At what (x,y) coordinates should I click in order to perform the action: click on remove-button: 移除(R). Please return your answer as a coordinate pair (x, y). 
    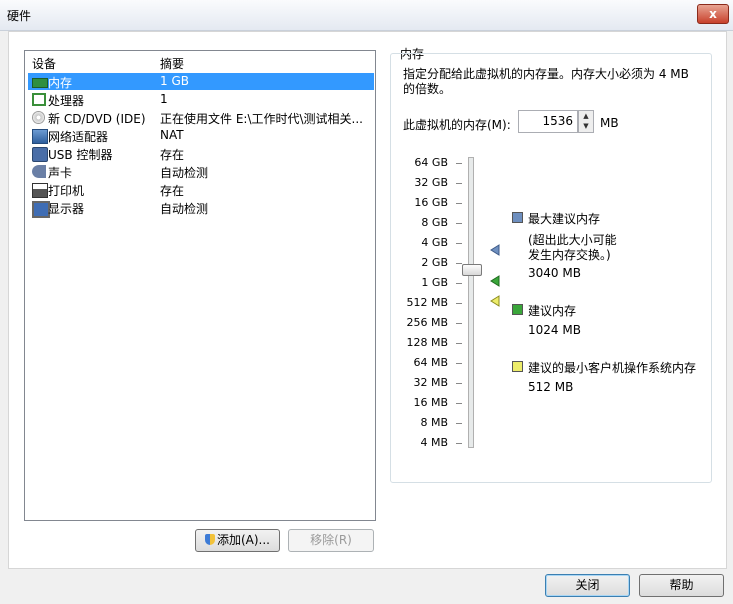
    Looking at the image, I should click on (331, 540).